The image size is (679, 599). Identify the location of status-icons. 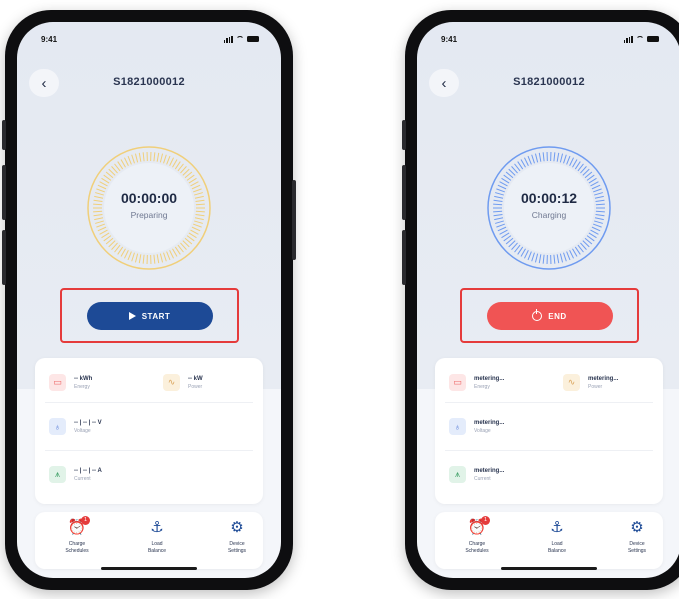
(241, 39).